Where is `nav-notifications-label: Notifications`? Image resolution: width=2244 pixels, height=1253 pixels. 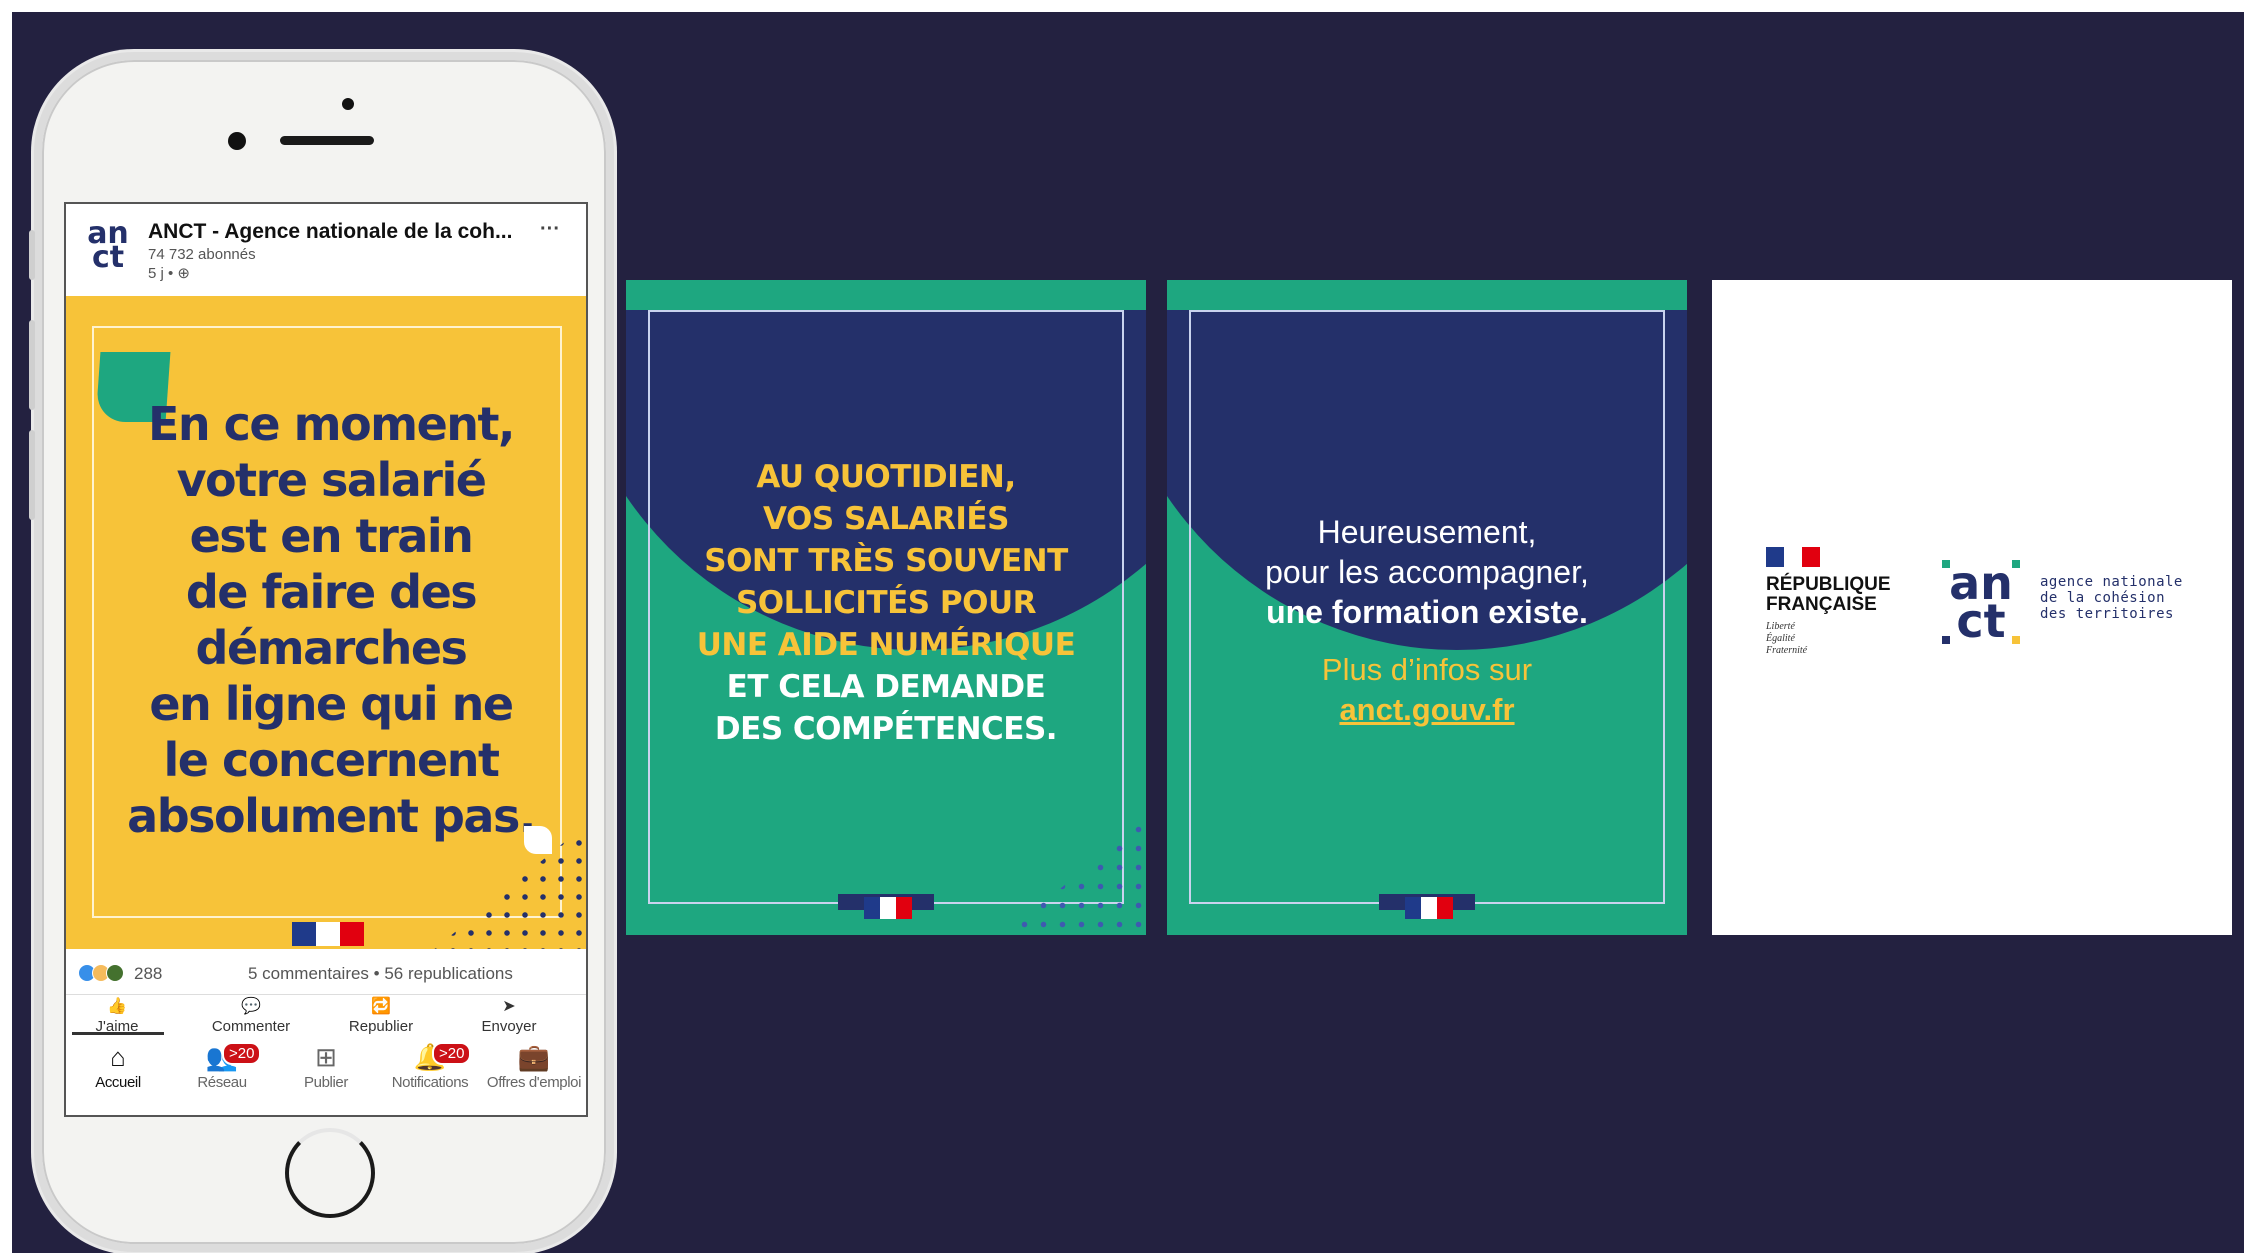
nav-notifications-label: Notifications is located at coordinates (430, 1082).